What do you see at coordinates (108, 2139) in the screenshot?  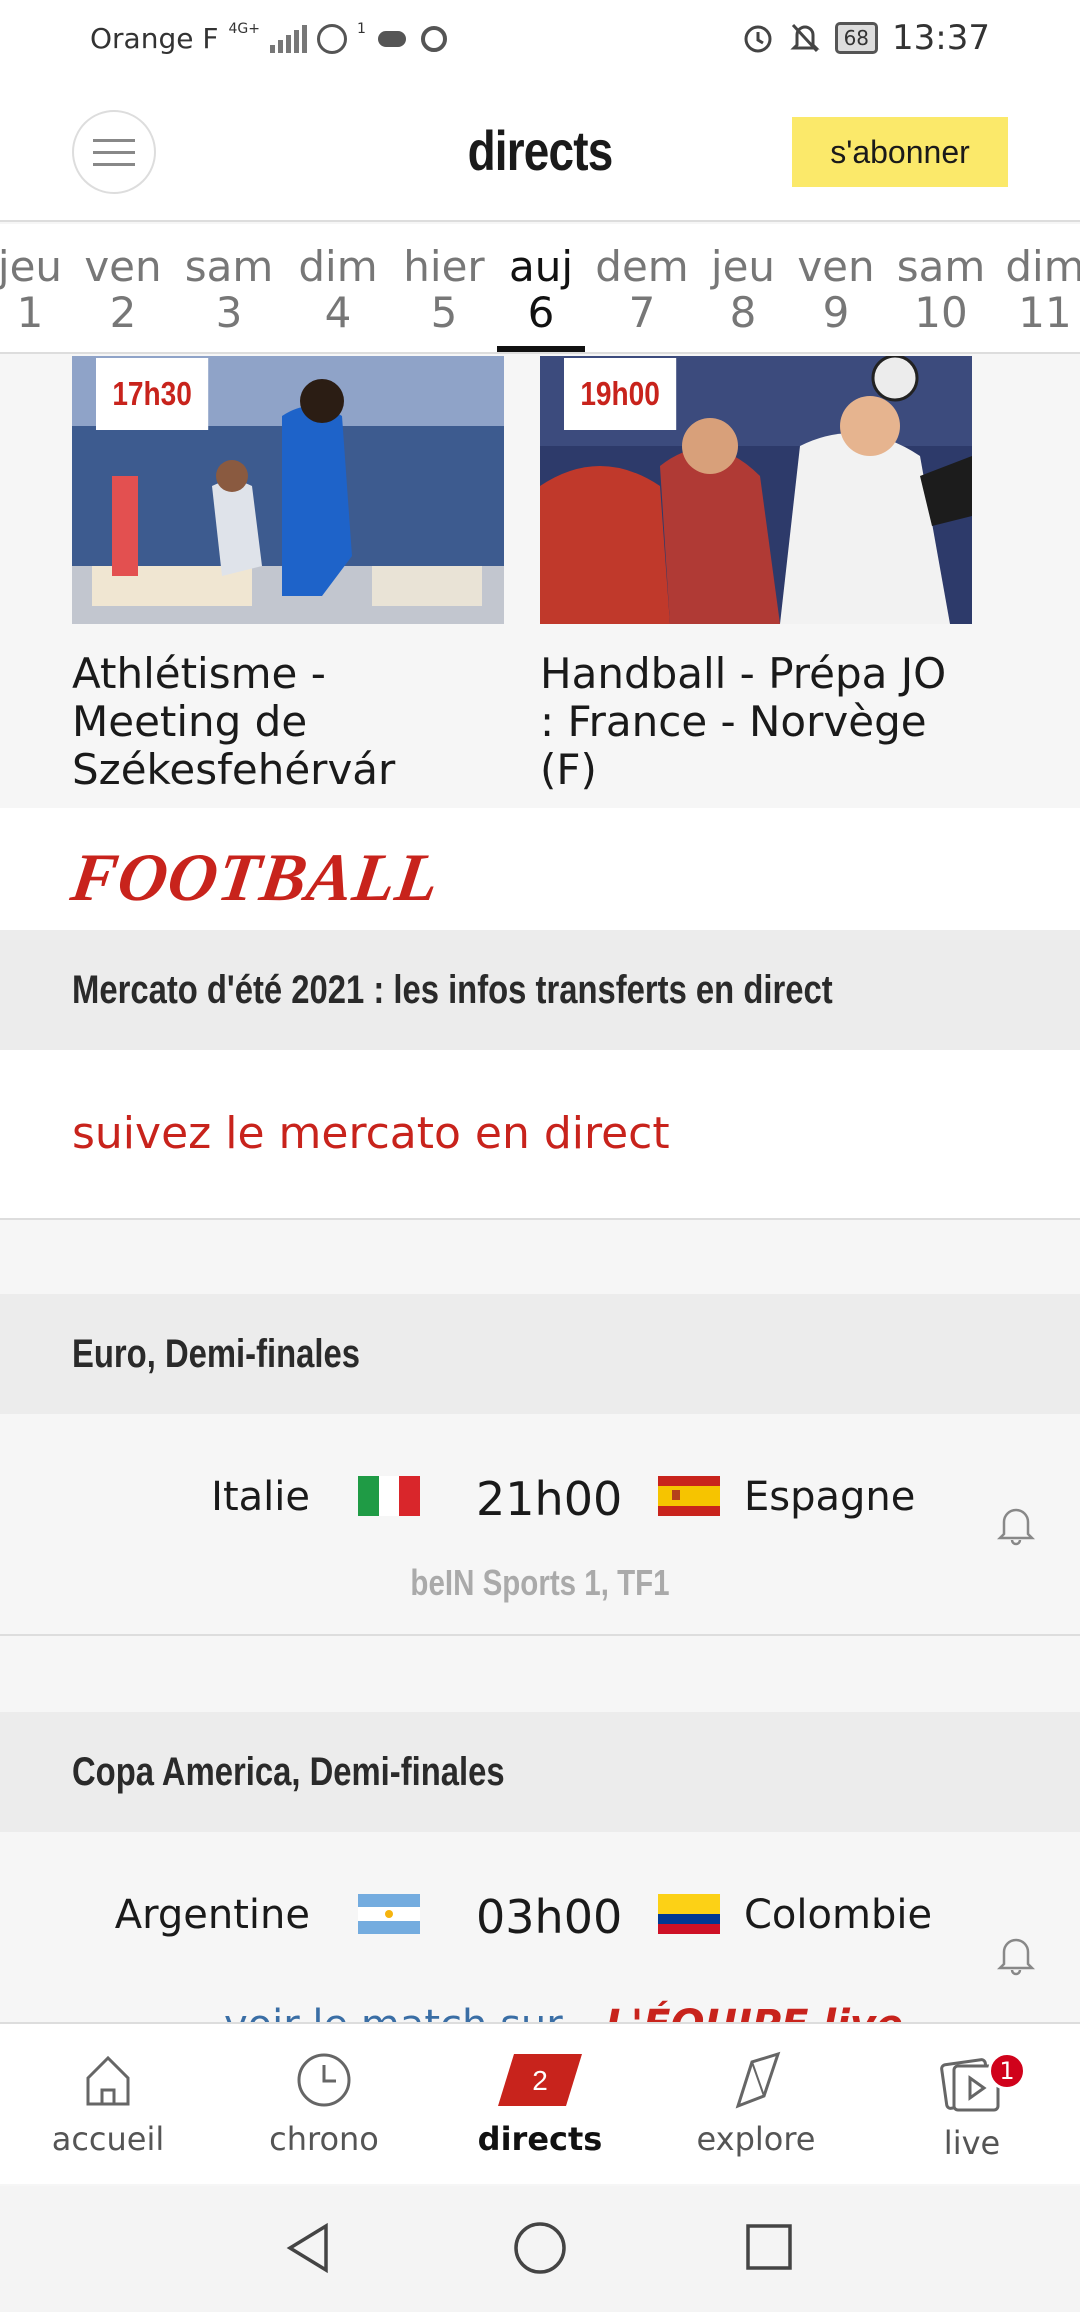 I see `tab-label: accueil` at bounding box center [108, 2139].